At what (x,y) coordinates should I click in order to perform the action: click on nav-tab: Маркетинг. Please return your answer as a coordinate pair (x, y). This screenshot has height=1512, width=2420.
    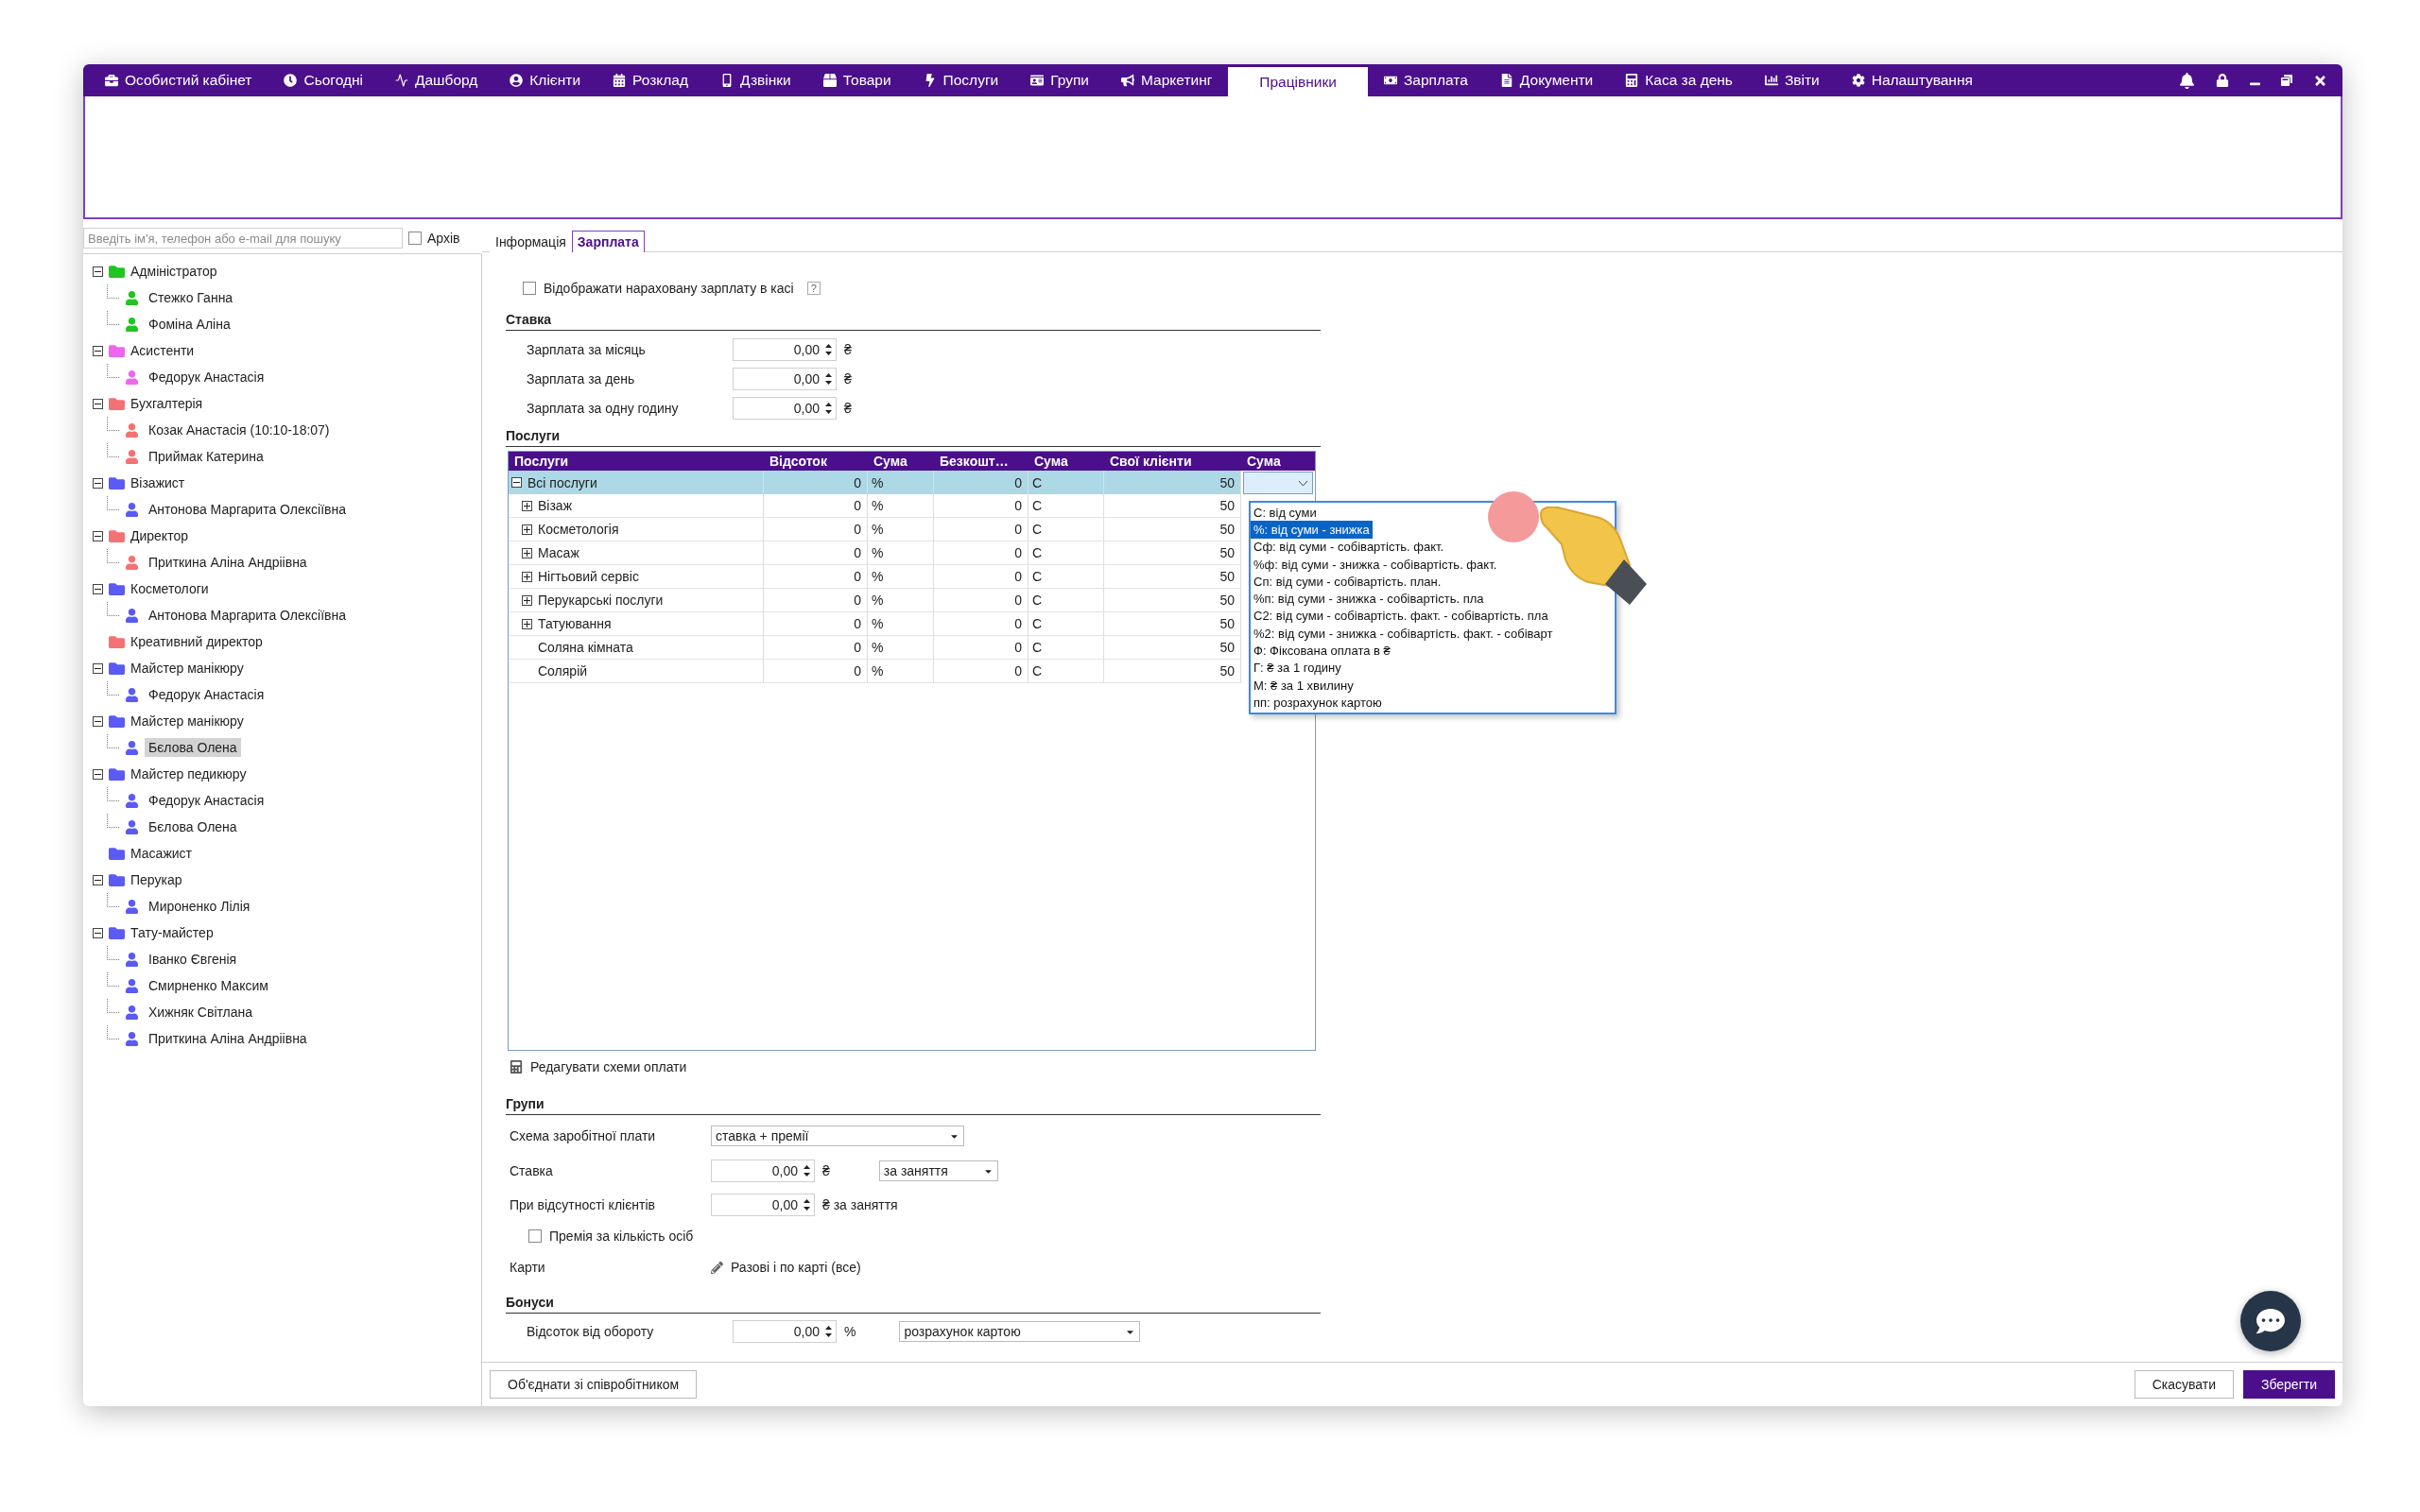
    Looking at the image, I should click on (1167, 80).